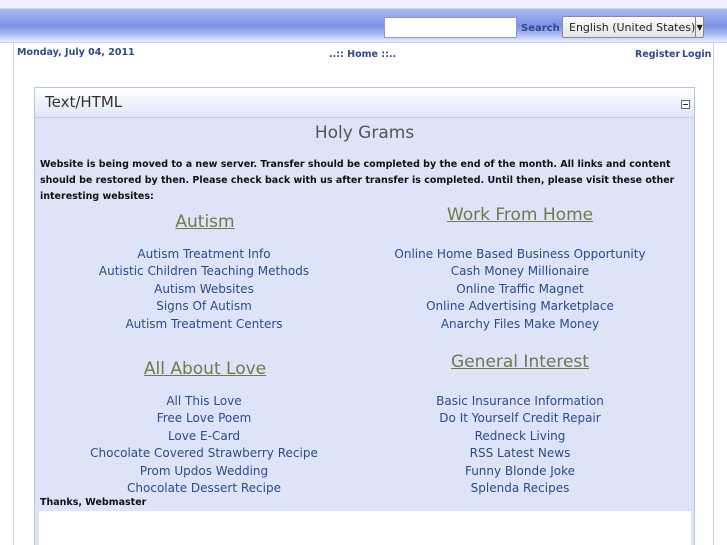 Image resolution: width=727 pixels, height=545 pixels. What do you see at coordinates (540, 28) in the screenshot?
I see `search-button: Search` at bounding box center [540, 28].